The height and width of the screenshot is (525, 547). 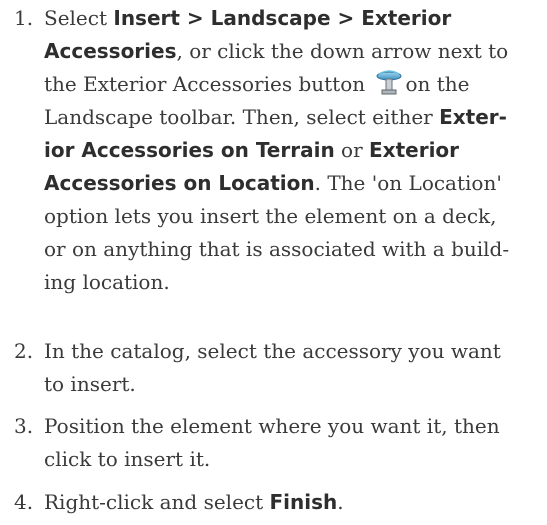 I want to click on bold-text: Exter-, so click(x=473, y=117).